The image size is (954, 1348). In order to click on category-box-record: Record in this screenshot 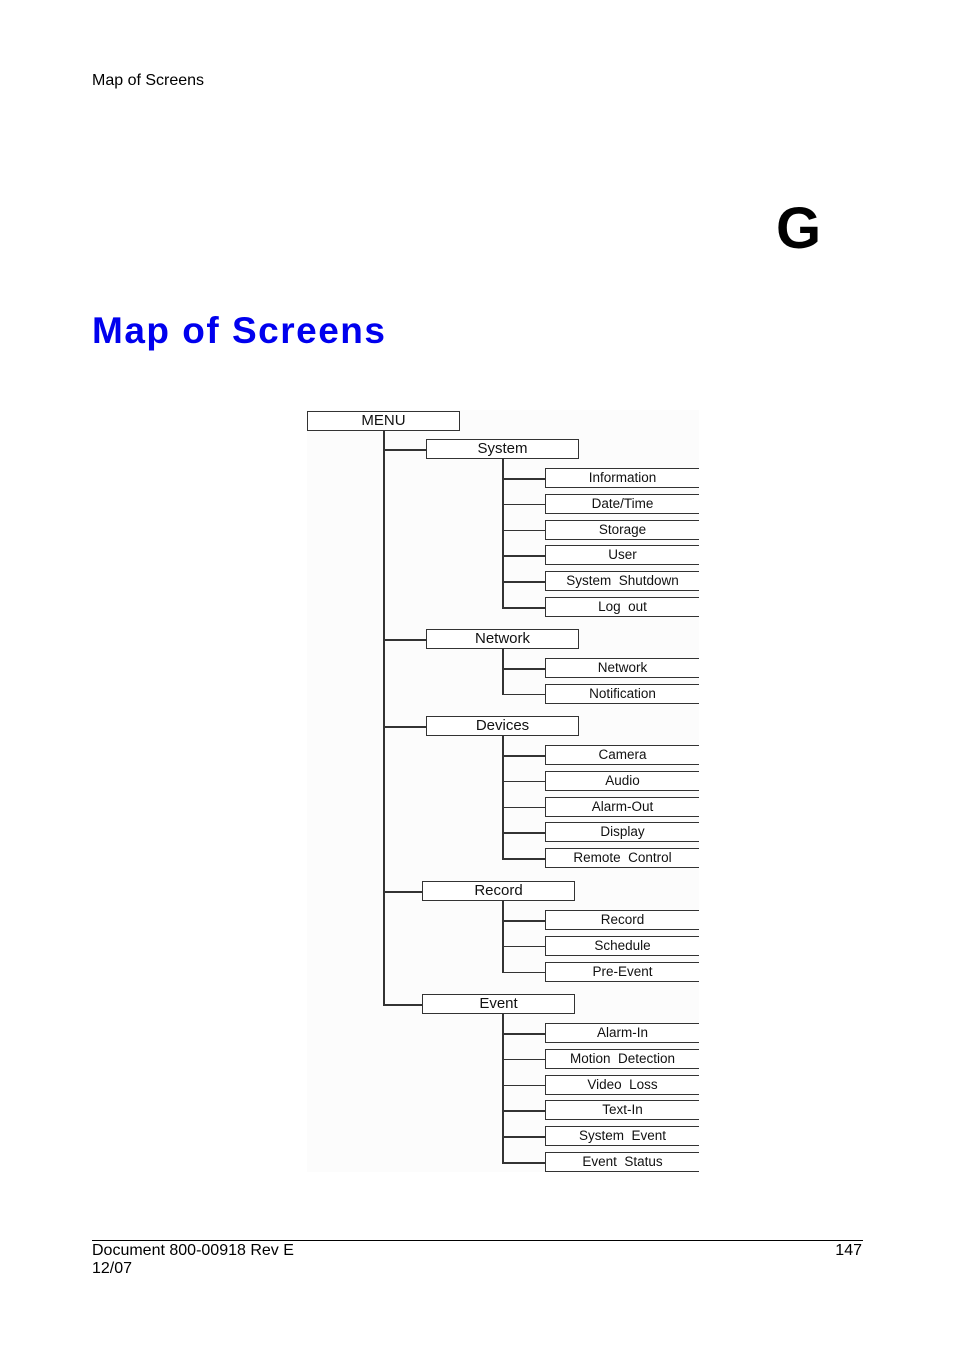, I will do `click(498, 891)`.